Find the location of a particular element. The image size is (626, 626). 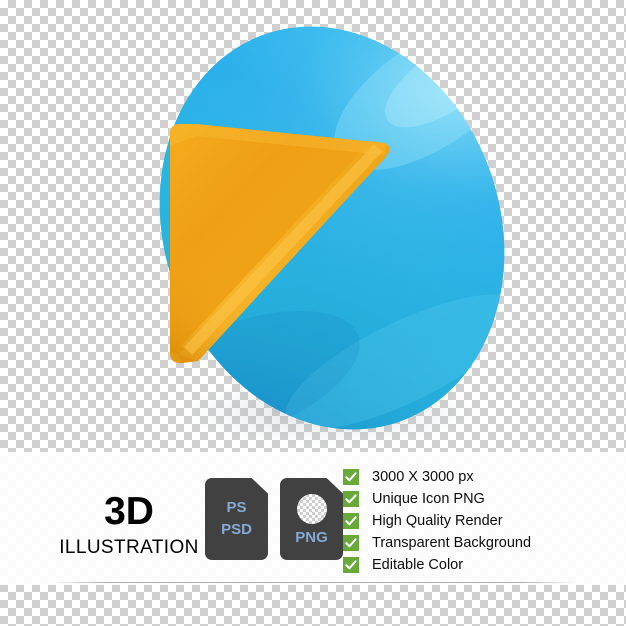

brand-block: 3D ILLUSTRATION is located at coordinates (129, 524).